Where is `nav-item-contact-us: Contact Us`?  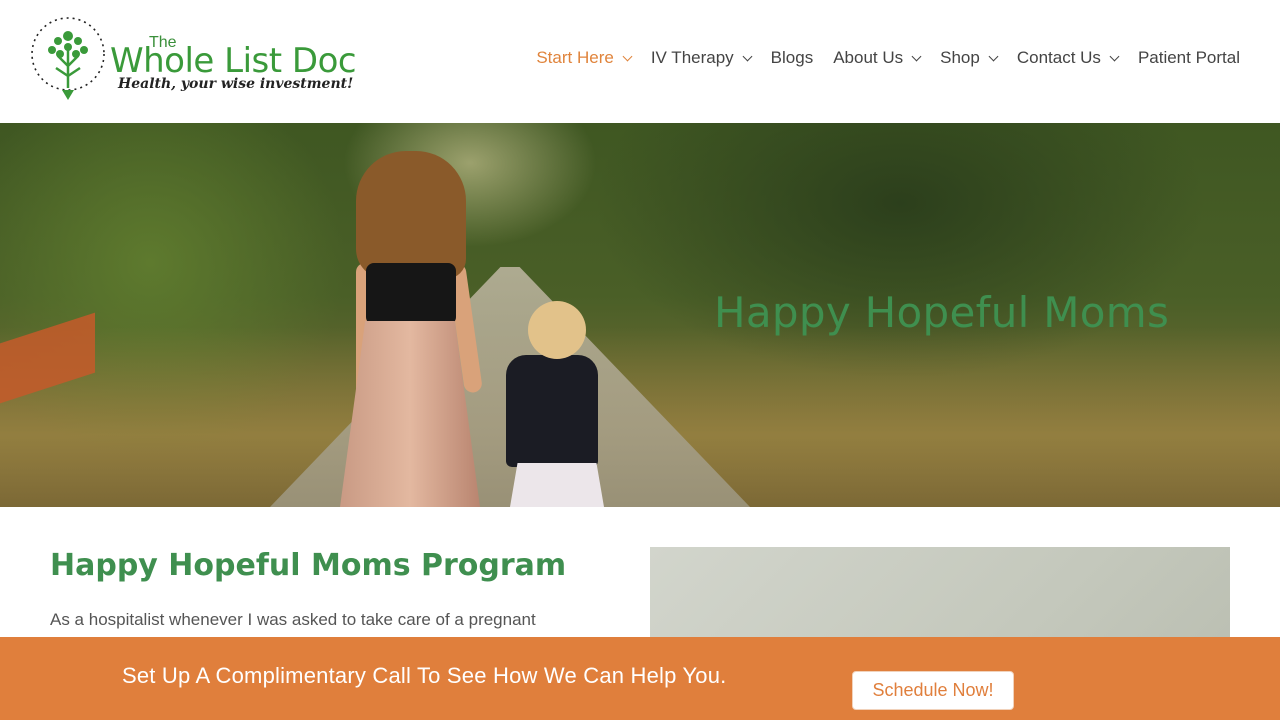 nav-item-contact-us: Contact Us is located at coordinates (1068, 58).